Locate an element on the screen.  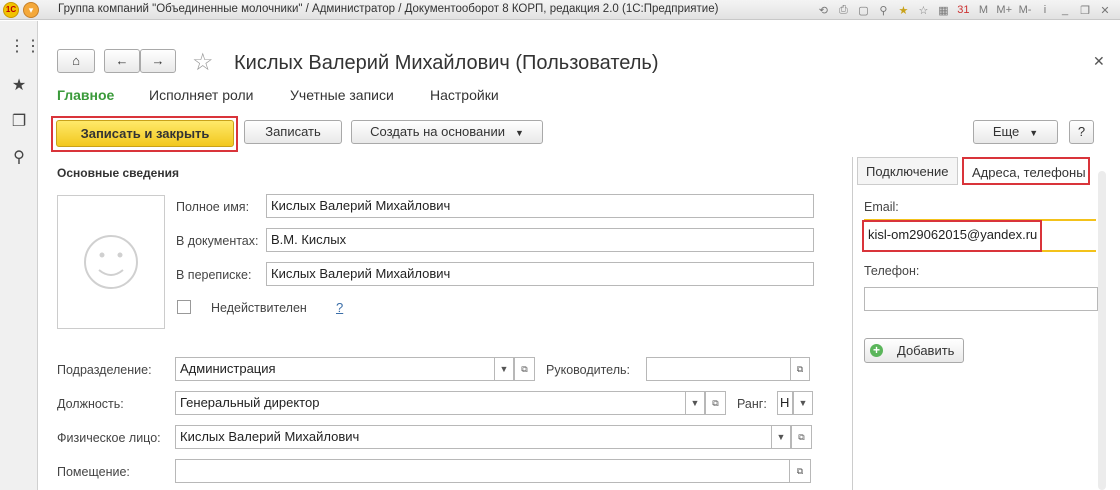
favorite-add-icon: ★ is located at coordinates (903, 10).